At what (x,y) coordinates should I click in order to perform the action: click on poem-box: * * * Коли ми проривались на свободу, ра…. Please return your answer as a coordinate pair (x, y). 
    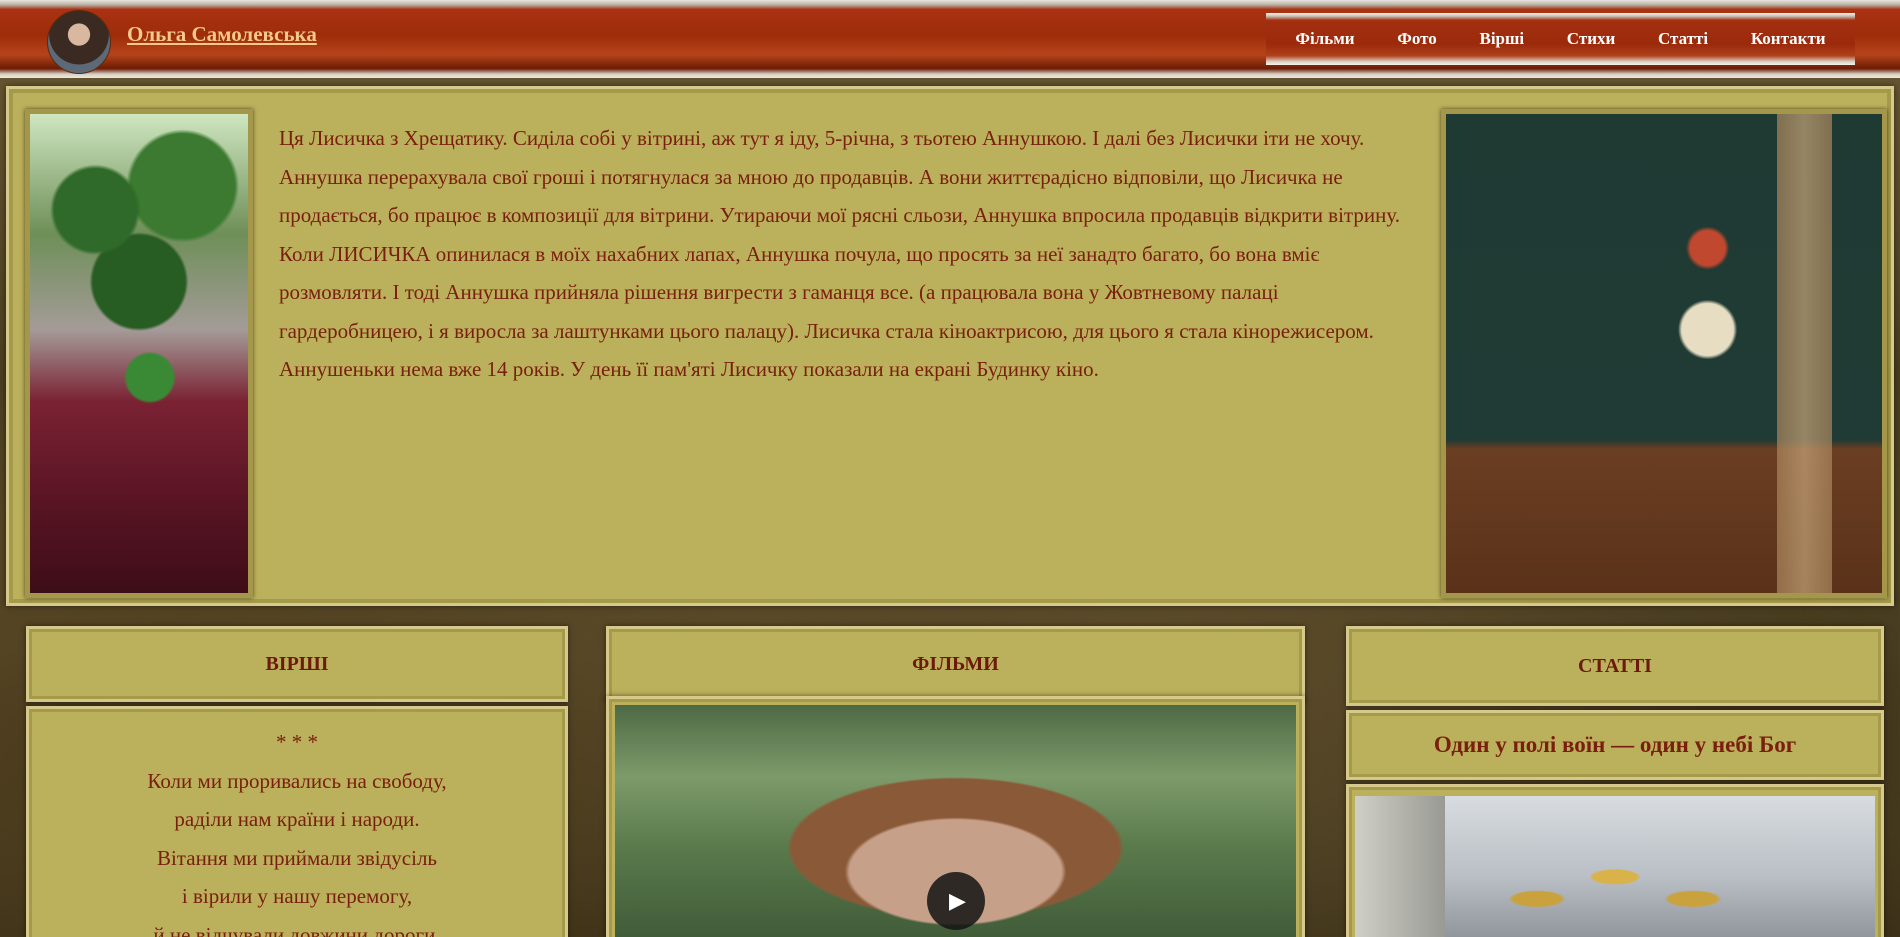
    Looking at the image, I should click on (297, 821).